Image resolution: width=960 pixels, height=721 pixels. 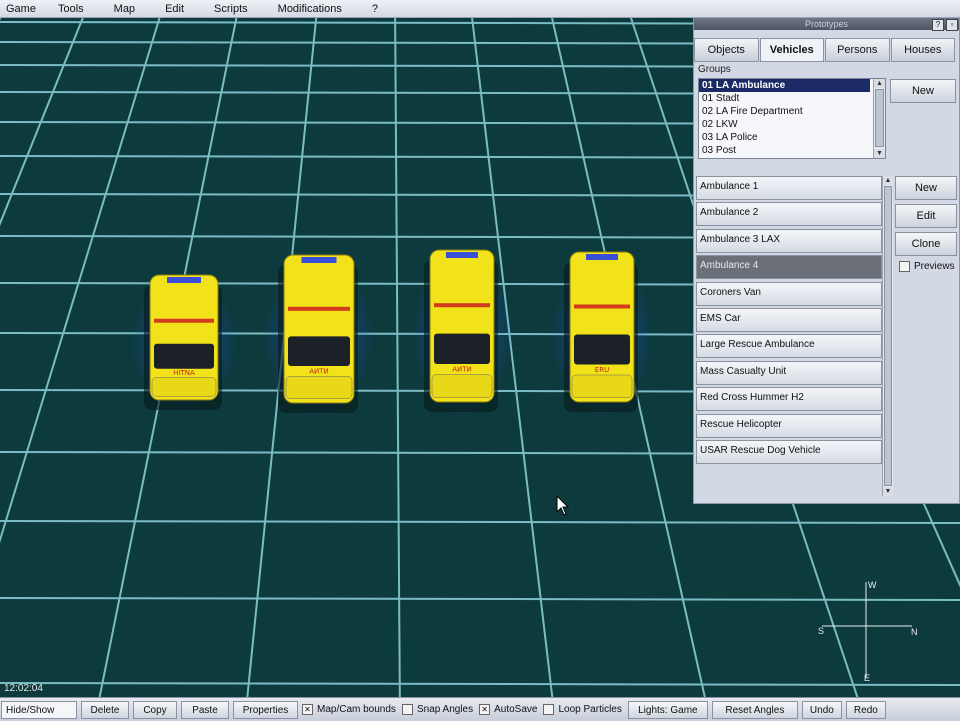 I want to click on properties-button: Properties, so click(x=265, y=709).